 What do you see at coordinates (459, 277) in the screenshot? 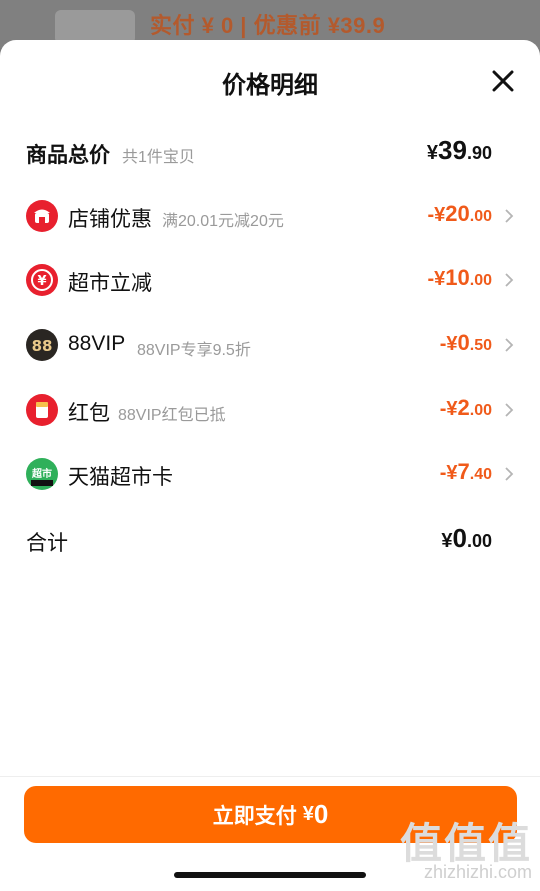
I see `discount-amount: -¥10.00` at bounding box center [459, 277].